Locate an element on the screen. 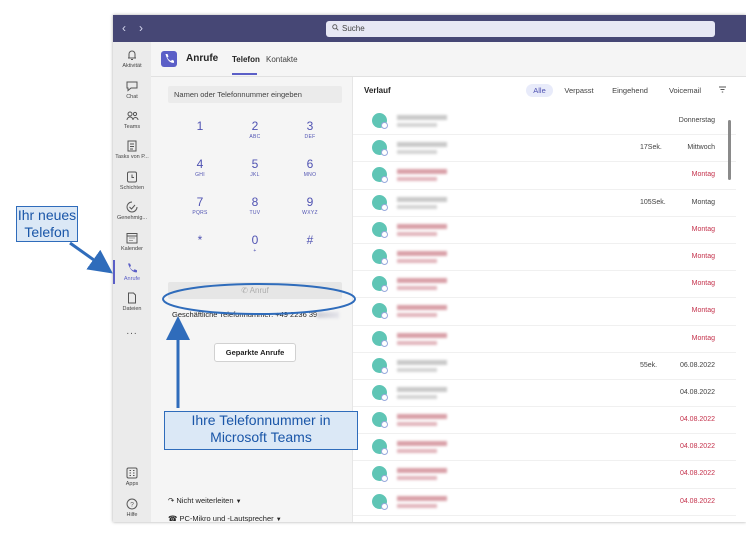 Image resolution: width=746 pixels, height=539 pixels. dial-key-2: 2 ABC is located at coordinates (255, 129).